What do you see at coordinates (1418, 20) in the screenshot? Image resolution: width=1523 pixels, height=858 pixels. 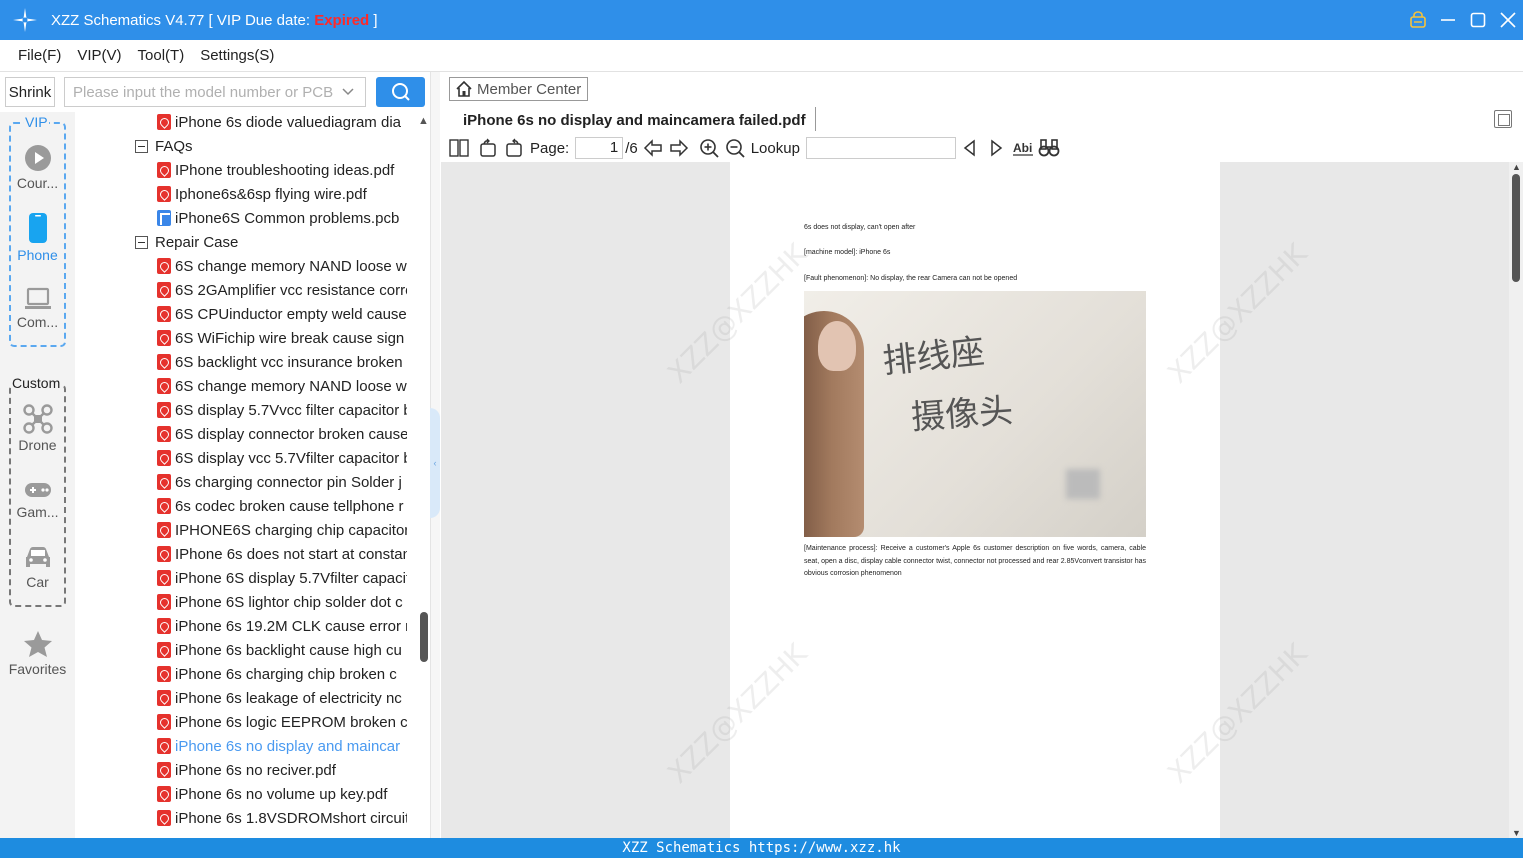 I see `lock-icon` at bounding box center [1418, 20].